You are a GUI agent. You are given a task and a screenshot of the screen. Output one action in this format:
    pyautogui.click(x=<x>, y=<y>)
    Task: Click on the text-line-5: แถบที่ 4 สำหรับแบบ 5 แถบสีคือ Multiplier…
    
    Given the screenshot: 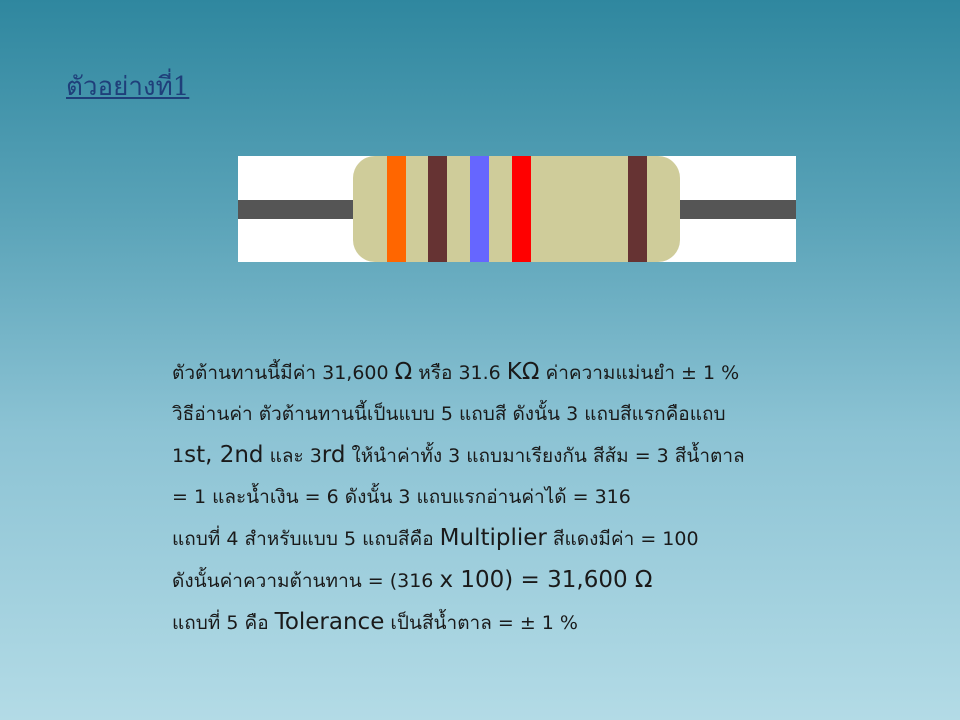 What is the action you would take?
    pyautogui.click(x=435, y=538)
    